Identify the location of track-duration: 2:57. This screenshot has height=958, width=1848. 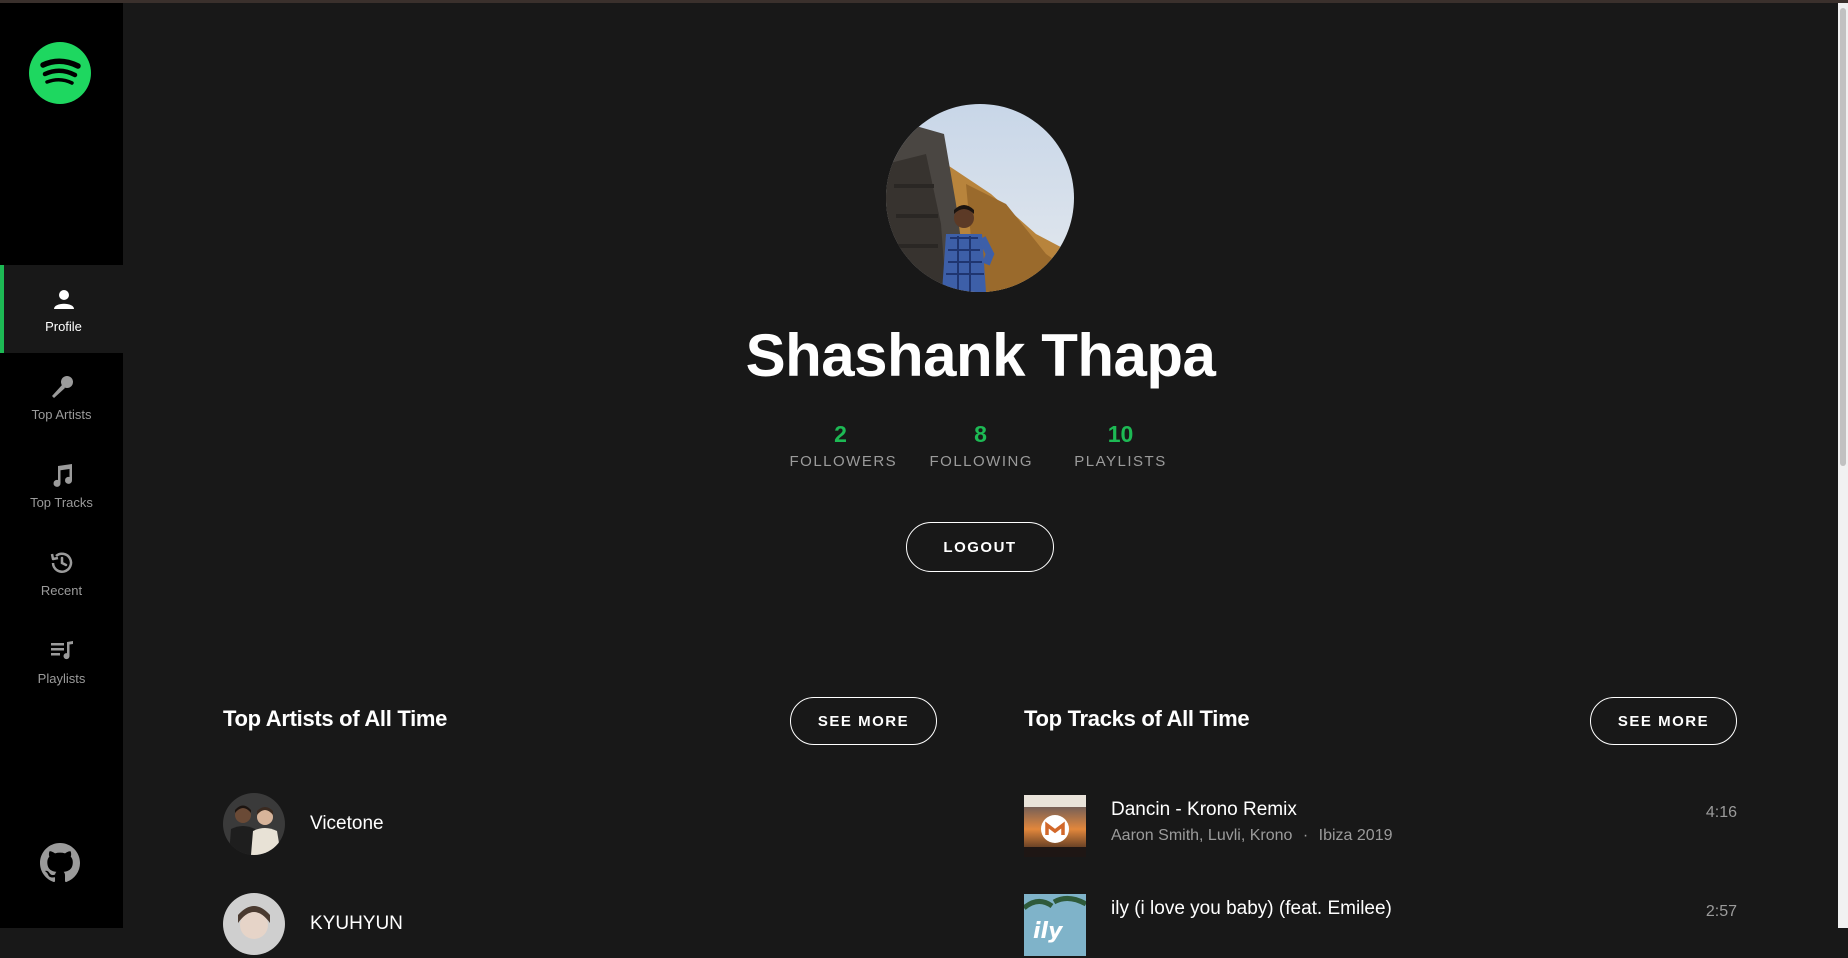
(1721, 911).